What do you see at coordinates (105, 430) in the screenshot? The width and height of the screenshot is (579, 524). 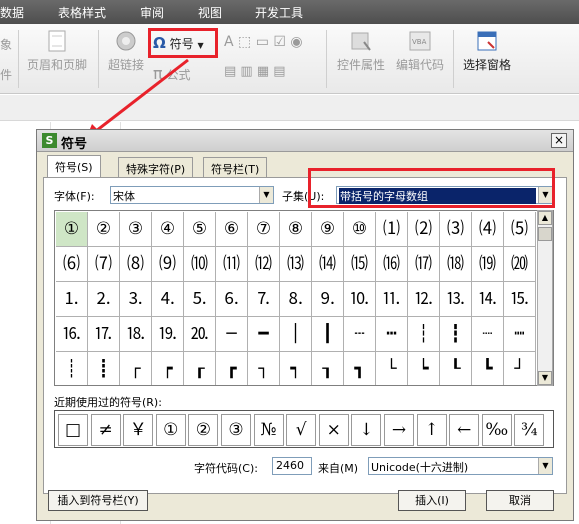 I see `recent-symbol-cell: ≠` at bounding box center [105, 430].